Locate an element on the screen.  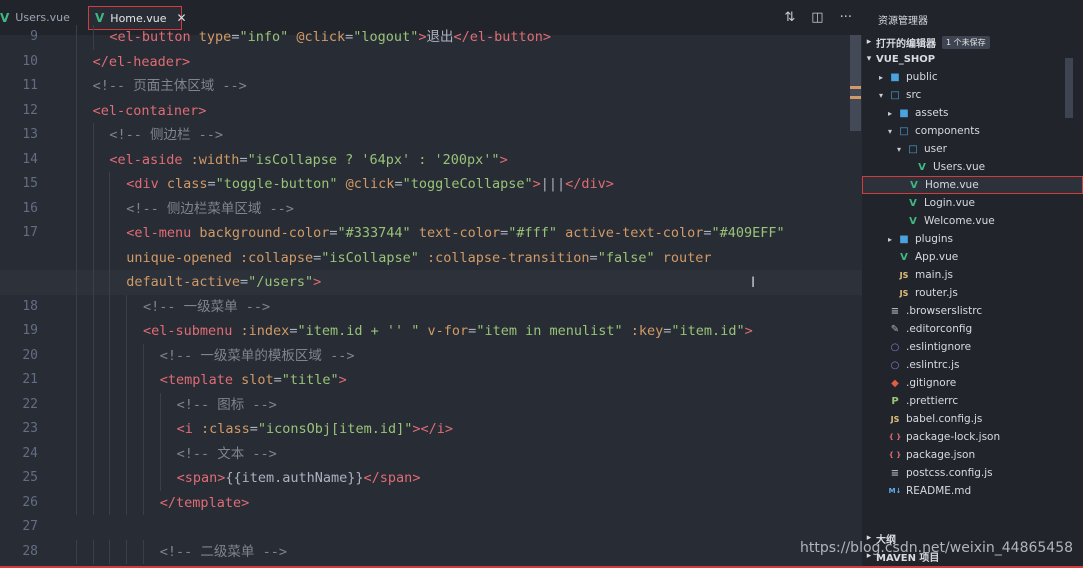
code-token: </el-button> is located at coordinates (502, 37).